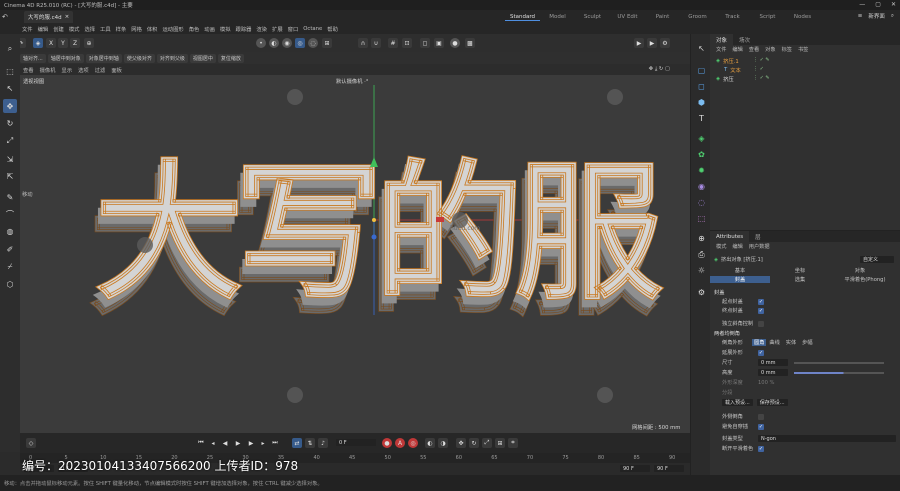  I want to click on record-icon: ●, so click(387, 443).